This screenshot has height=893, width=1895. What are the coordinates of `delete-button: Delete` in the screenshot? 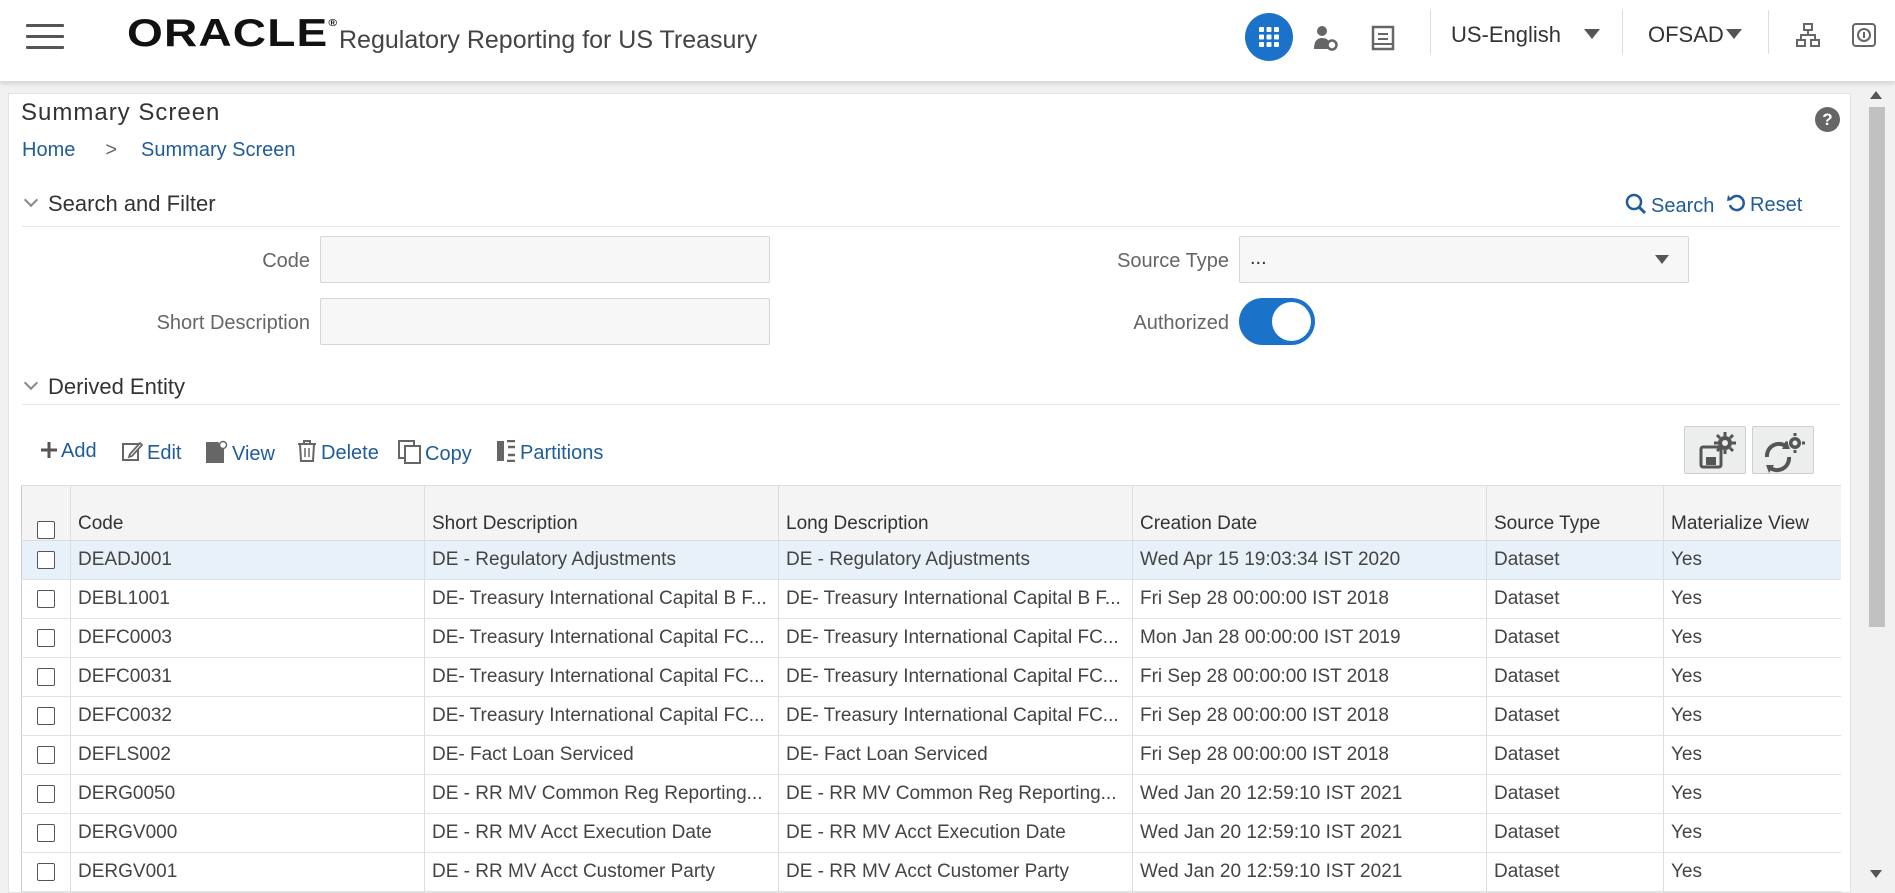 It's located at (338, 452).